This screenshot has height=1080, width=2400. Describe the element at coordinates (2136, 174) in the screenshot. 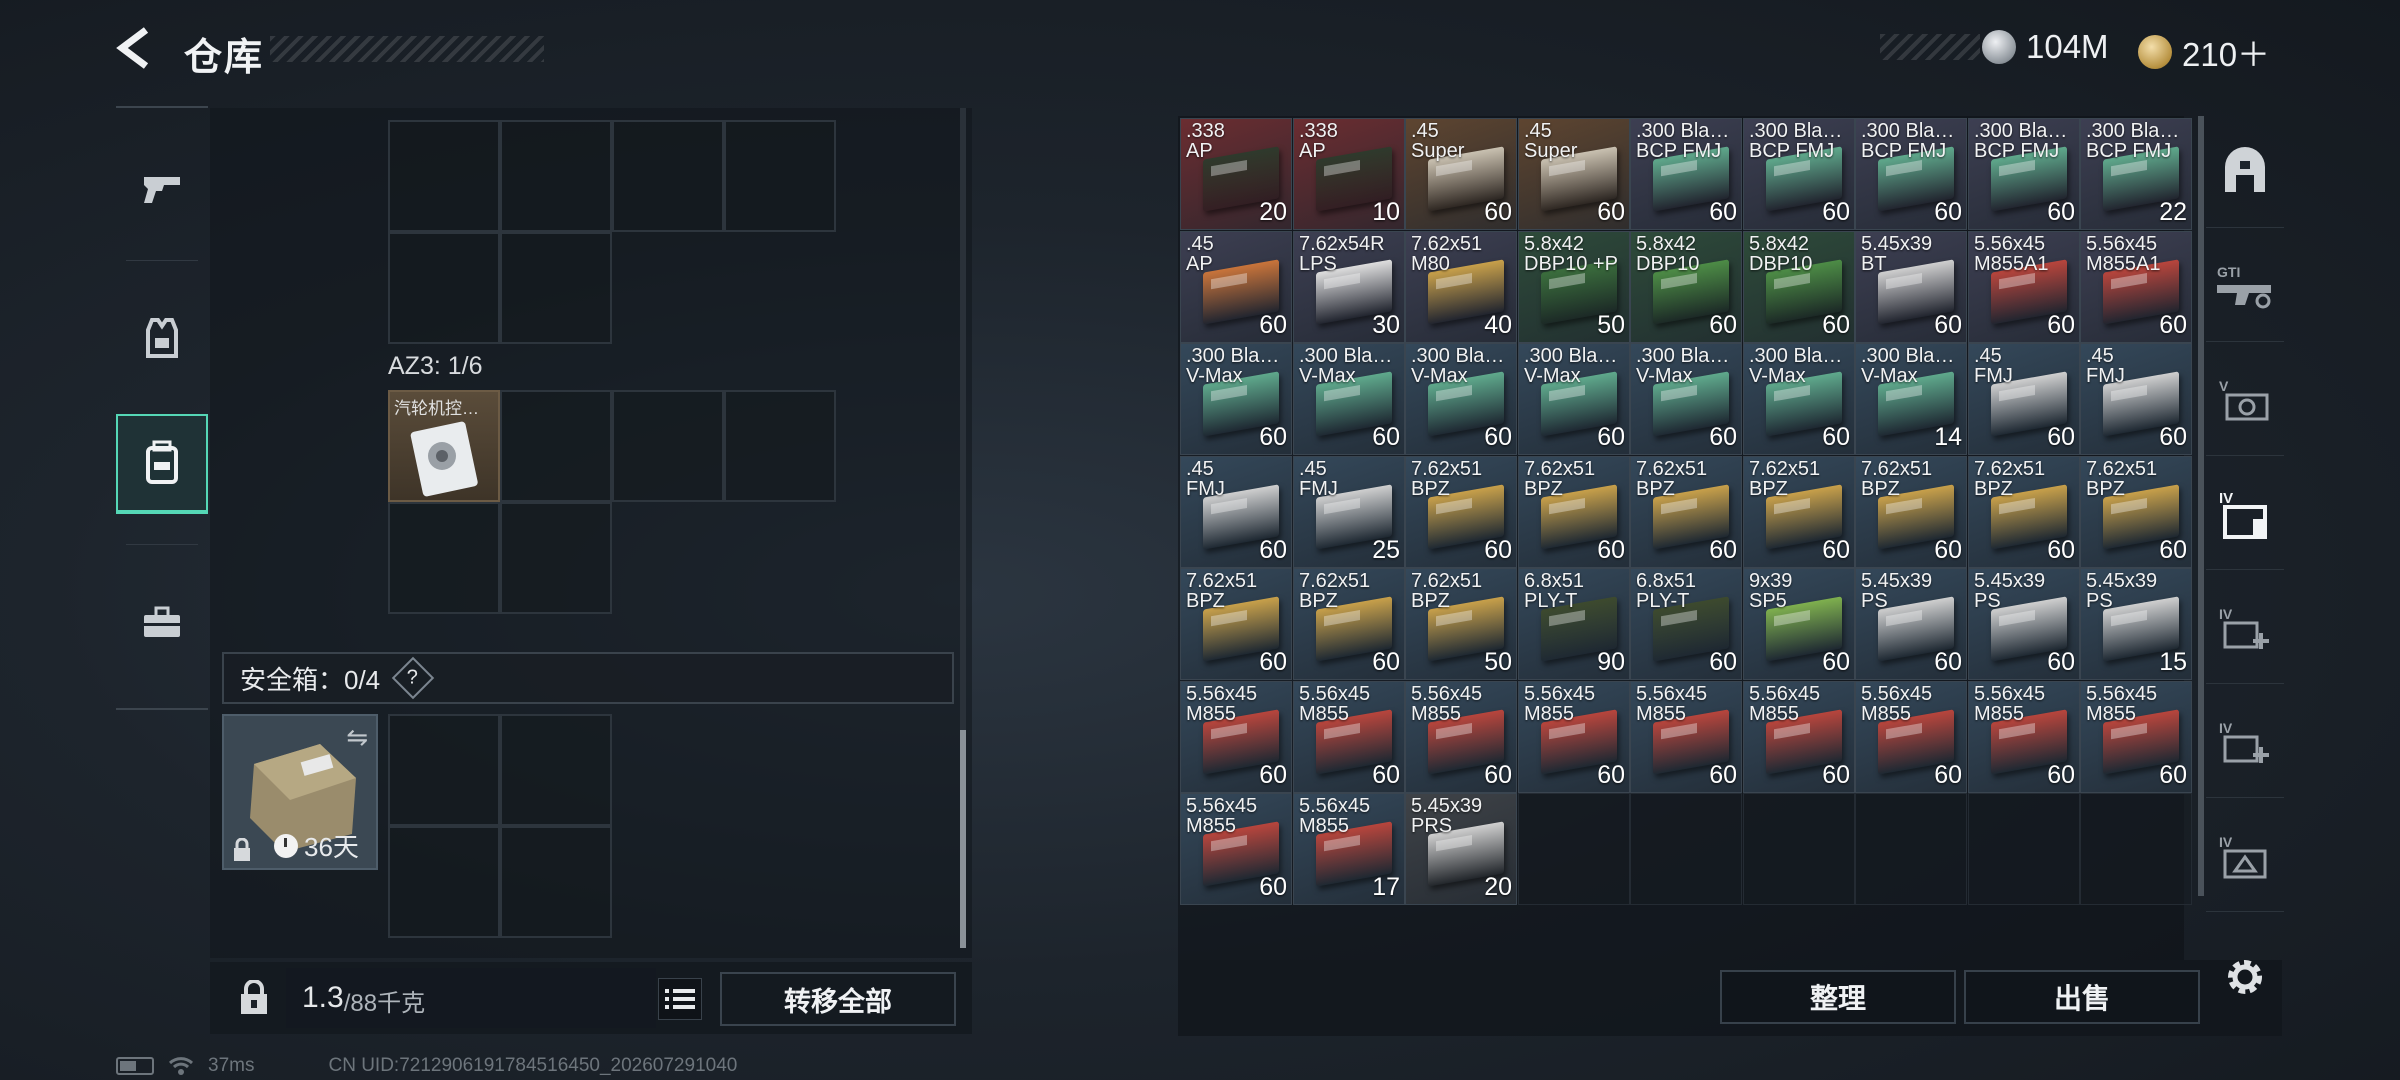

I see `stash-ammo-item: .300 Bla… BCP FMJ 22` at that location.